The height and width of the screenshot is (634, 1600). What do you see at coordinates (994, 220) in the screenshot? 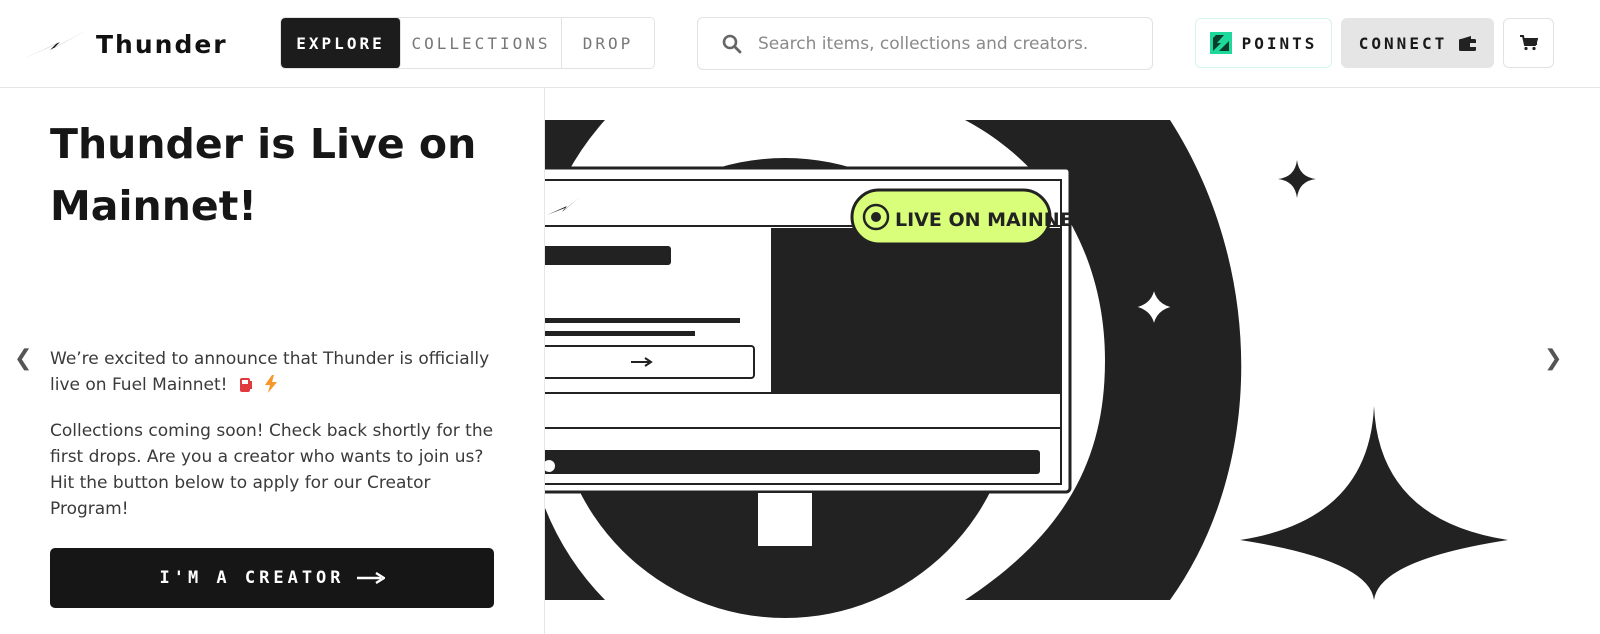
I see `badge-label: LIVE ON MAINNET!` at bounding box center [994, 220].